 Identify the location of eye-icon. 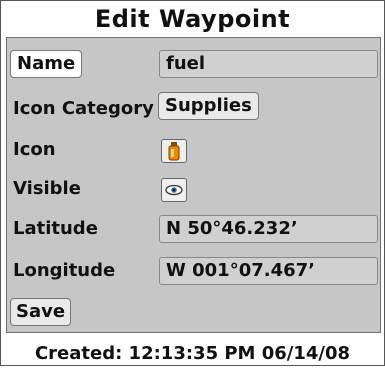
(174, 190).